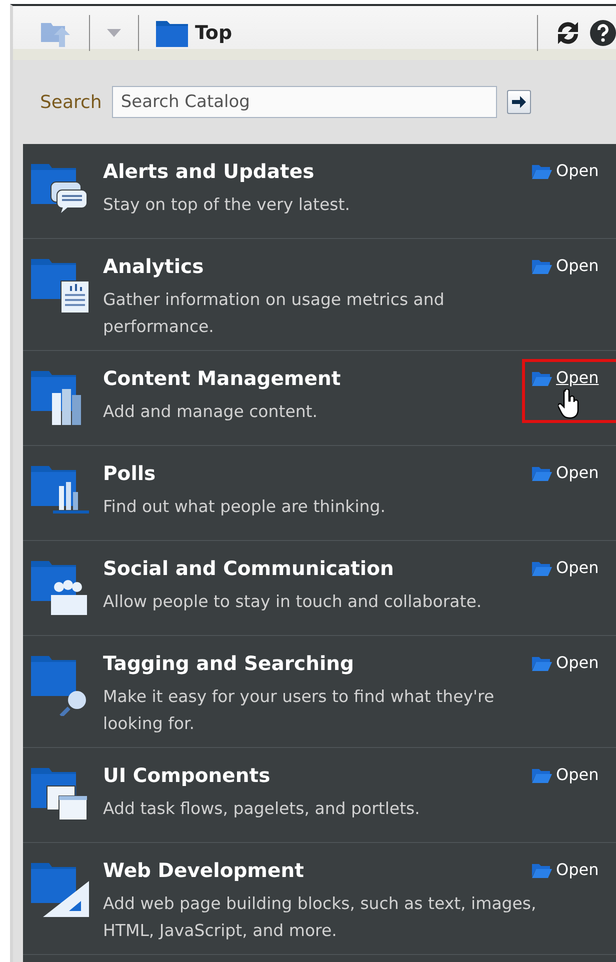  I want to click on item-description: Find out what people are thinking., so click(244, 507).